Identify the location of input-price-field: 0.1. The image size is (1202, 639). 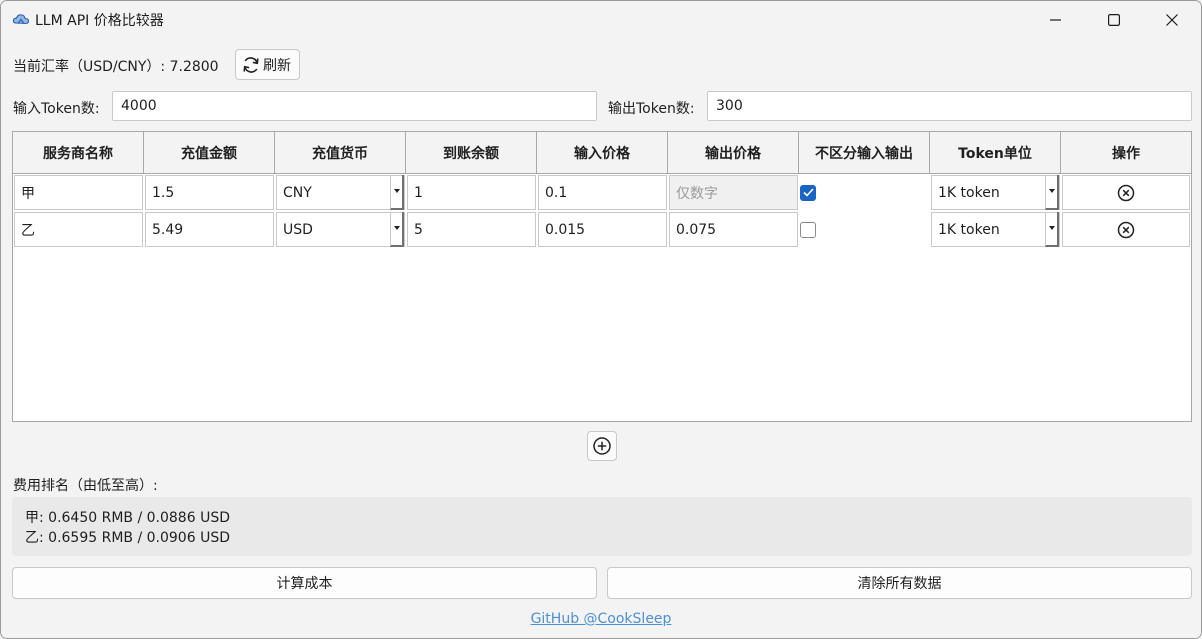
(602, 192).